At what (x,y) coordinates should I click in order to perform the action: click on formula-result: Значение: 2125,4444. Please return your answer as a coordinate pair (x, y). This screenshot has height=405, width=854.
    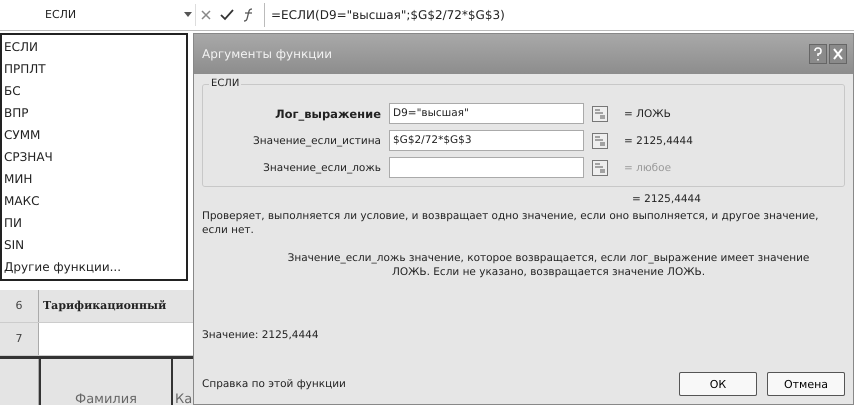
    Looking at the image, I should click on (261, 335).